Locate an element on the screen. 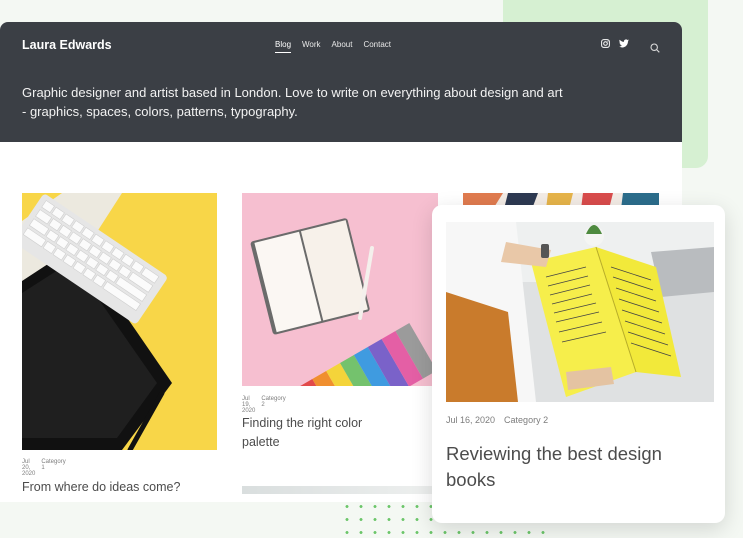  nav-work: Work is located at coordinates (311, 46).